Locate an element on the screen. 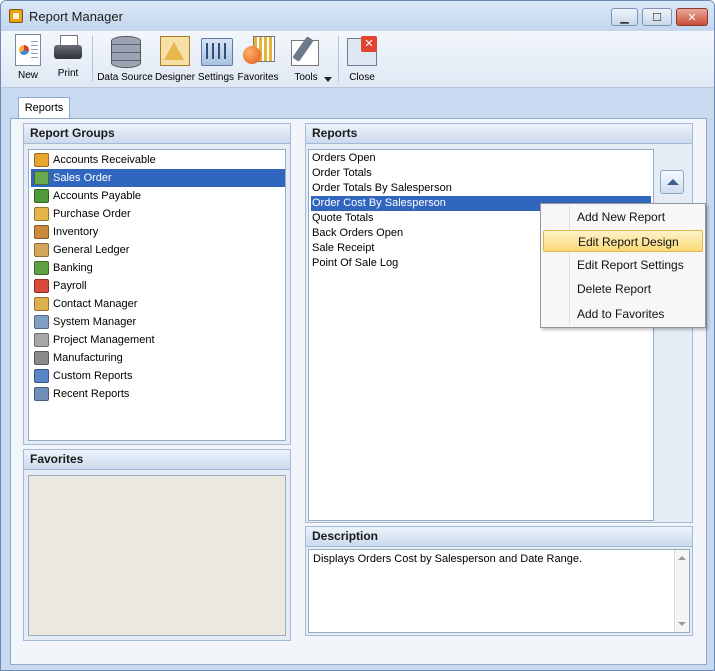 The width and height of the screenshot is (715, 671). report-group-label: Contact Manager is located at coordinates (95, 304).